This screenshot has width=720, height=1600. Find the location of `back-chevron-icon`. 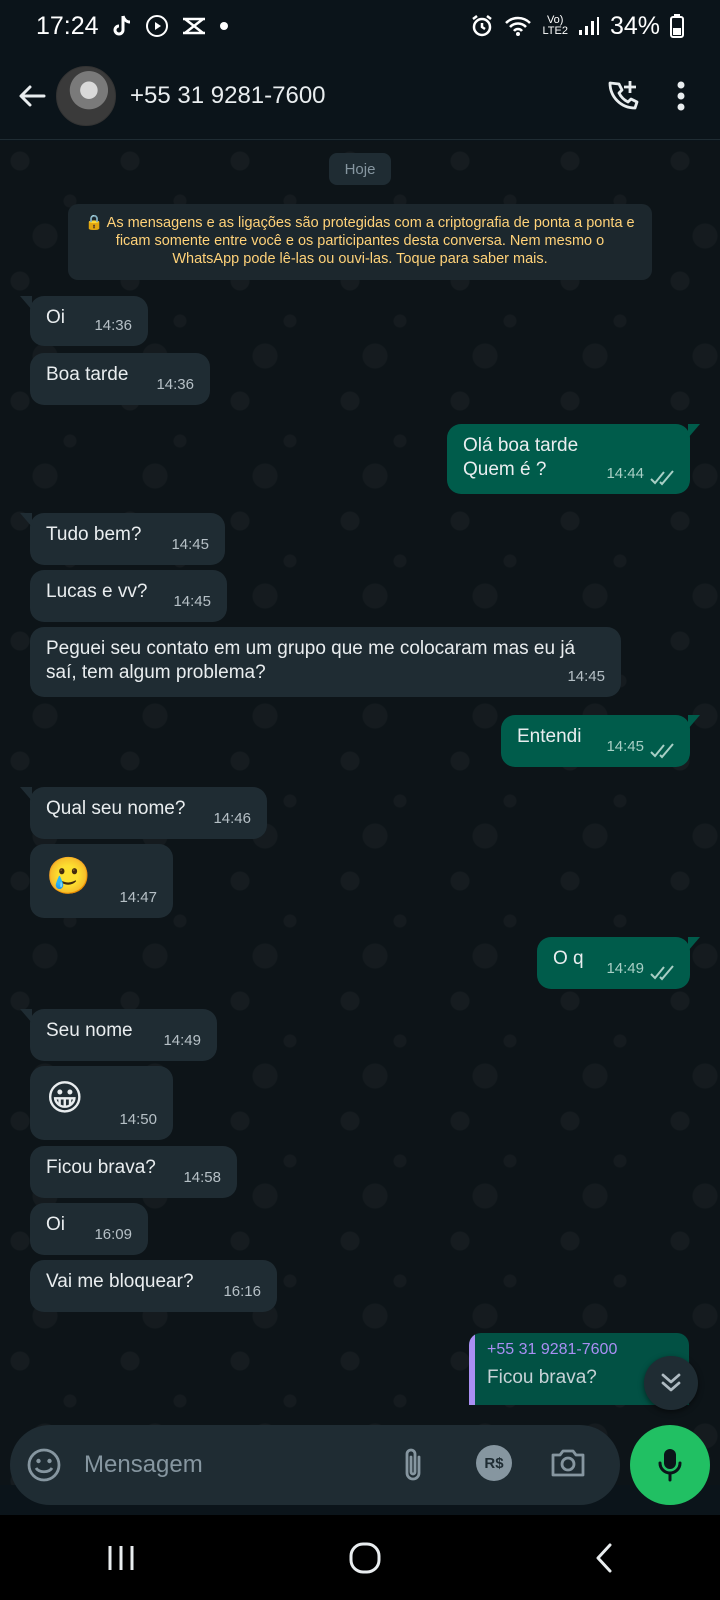

back-chevron-icon is located at coordinates (604, 1557).